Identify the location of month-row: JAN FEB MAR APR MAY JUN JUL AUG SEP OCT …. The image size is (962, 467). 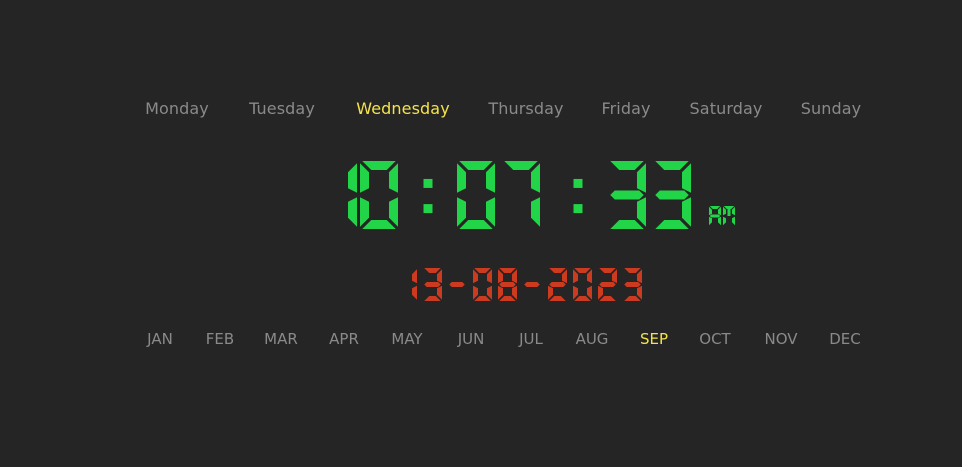
(481, 341).